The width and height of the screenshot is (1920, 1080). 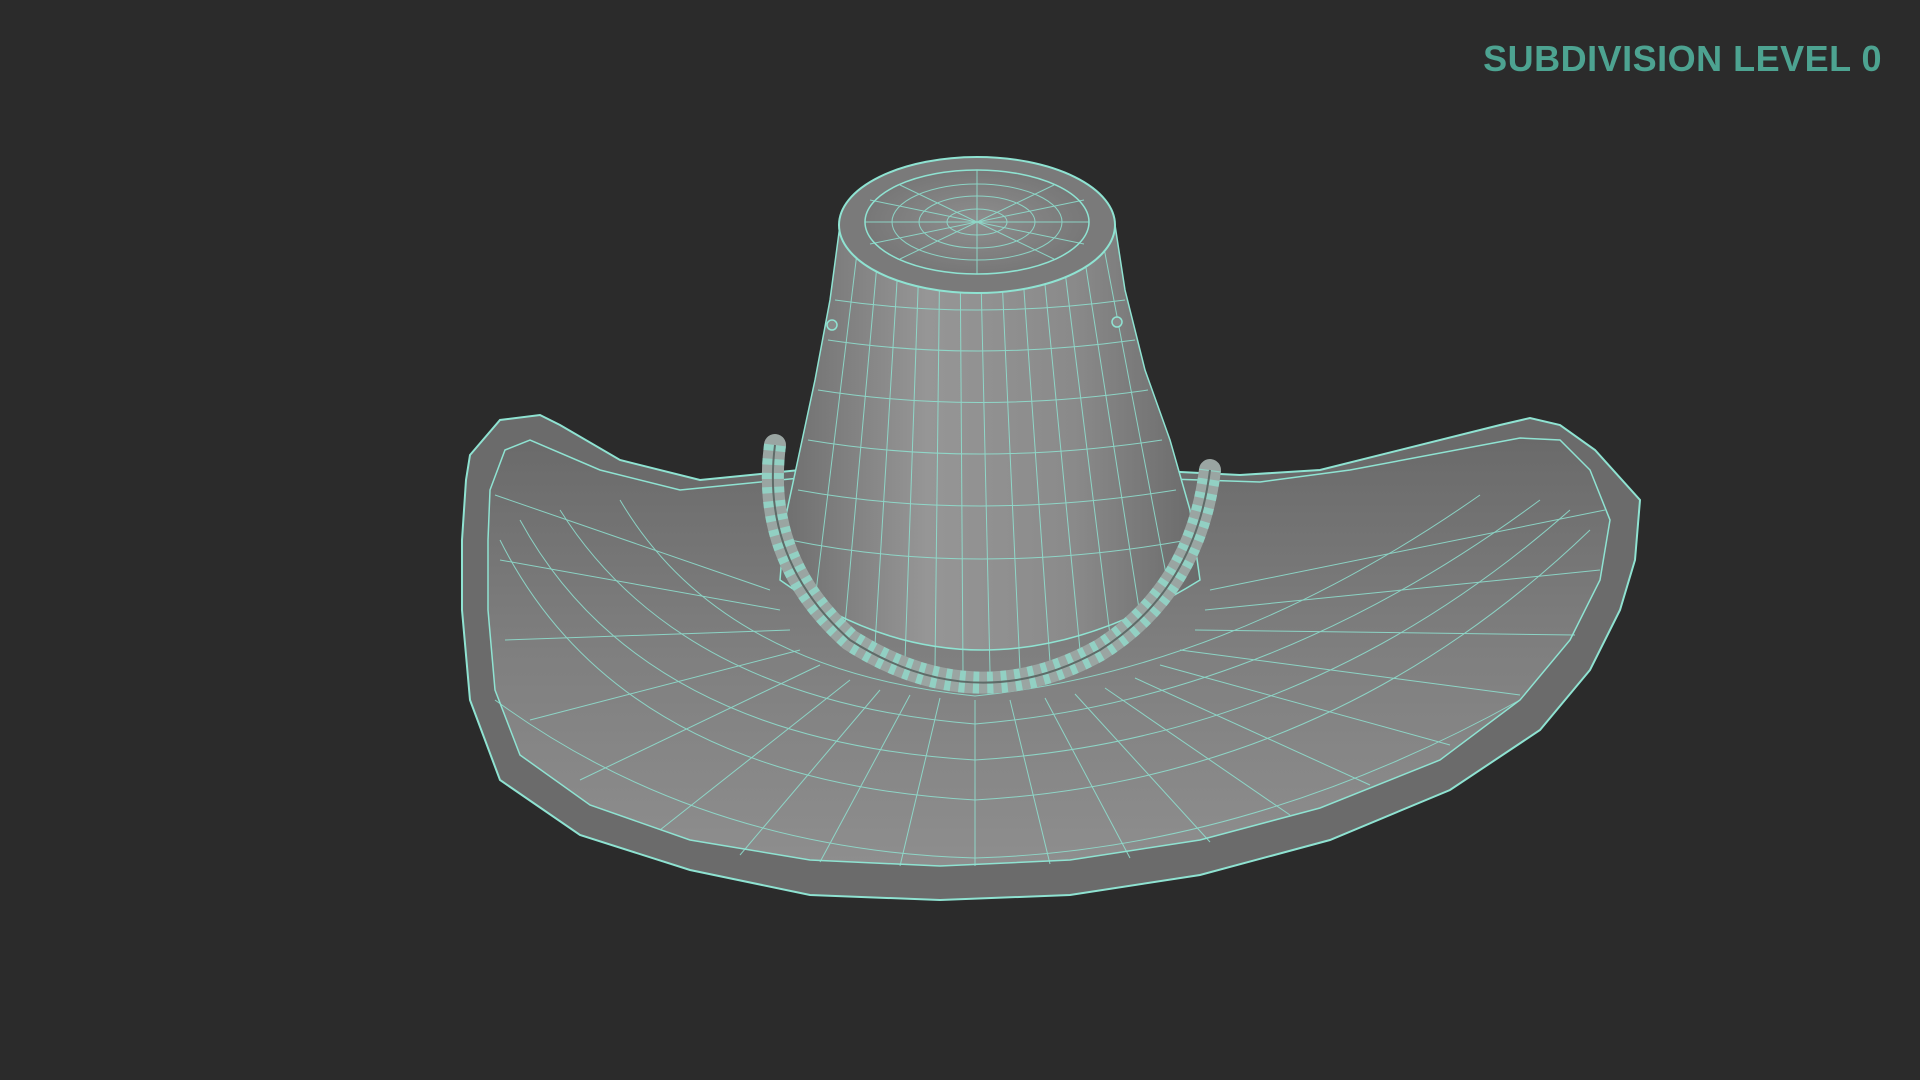 I want to click on left-eyelet, so click(x=832, y=325).